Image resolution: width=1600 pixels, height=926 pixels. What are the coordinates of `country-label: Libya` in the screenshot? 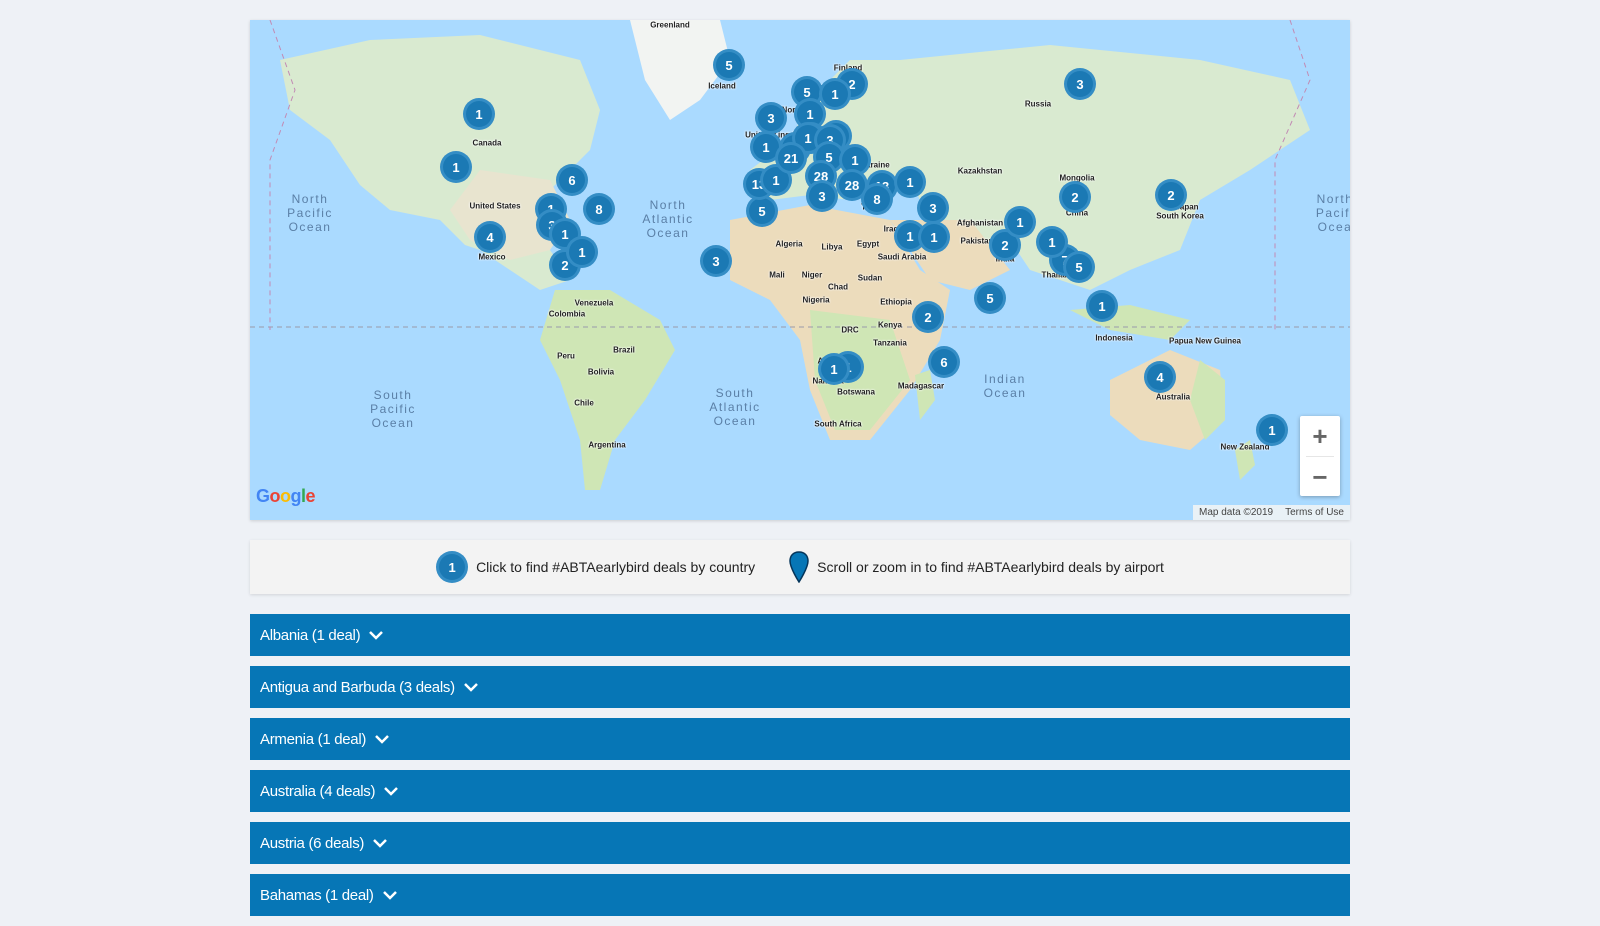 It's located at (832, 247).